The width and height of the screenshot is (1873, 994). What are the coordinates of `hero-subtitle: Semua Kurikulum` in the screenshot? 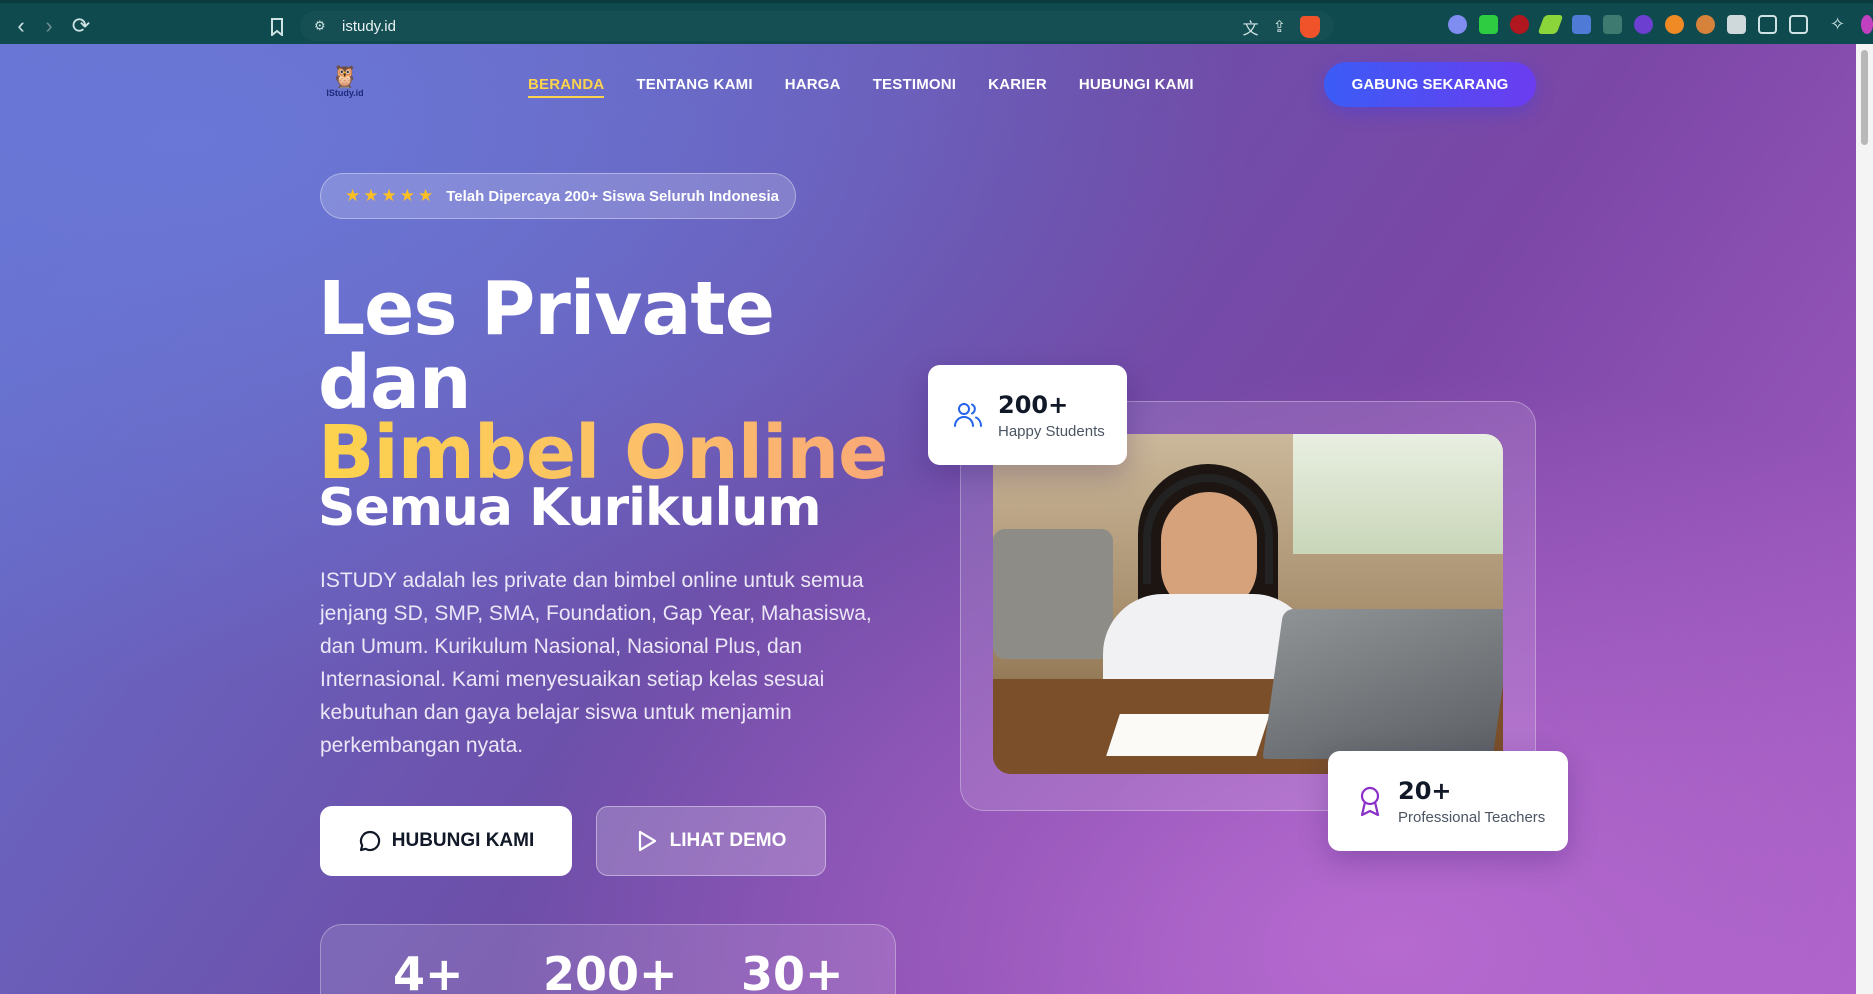 It's located at (570, 508).